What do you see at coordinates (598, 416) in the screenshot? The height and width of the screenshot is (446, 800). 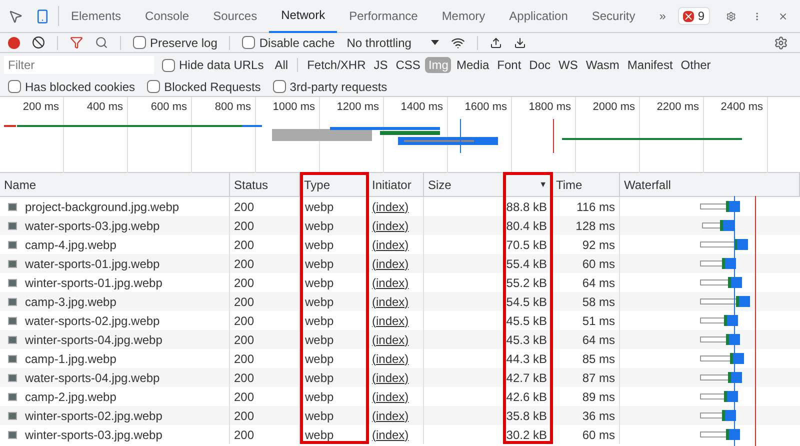 I see `table-cell-text: 36 ms` at bounding box center [598, 416].